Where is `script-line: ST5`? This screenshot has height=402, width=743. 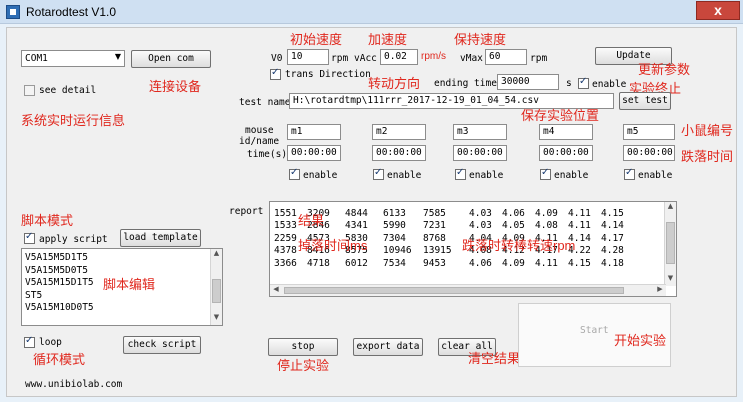
script-line: ST5 is located at coordinates (34, 295).